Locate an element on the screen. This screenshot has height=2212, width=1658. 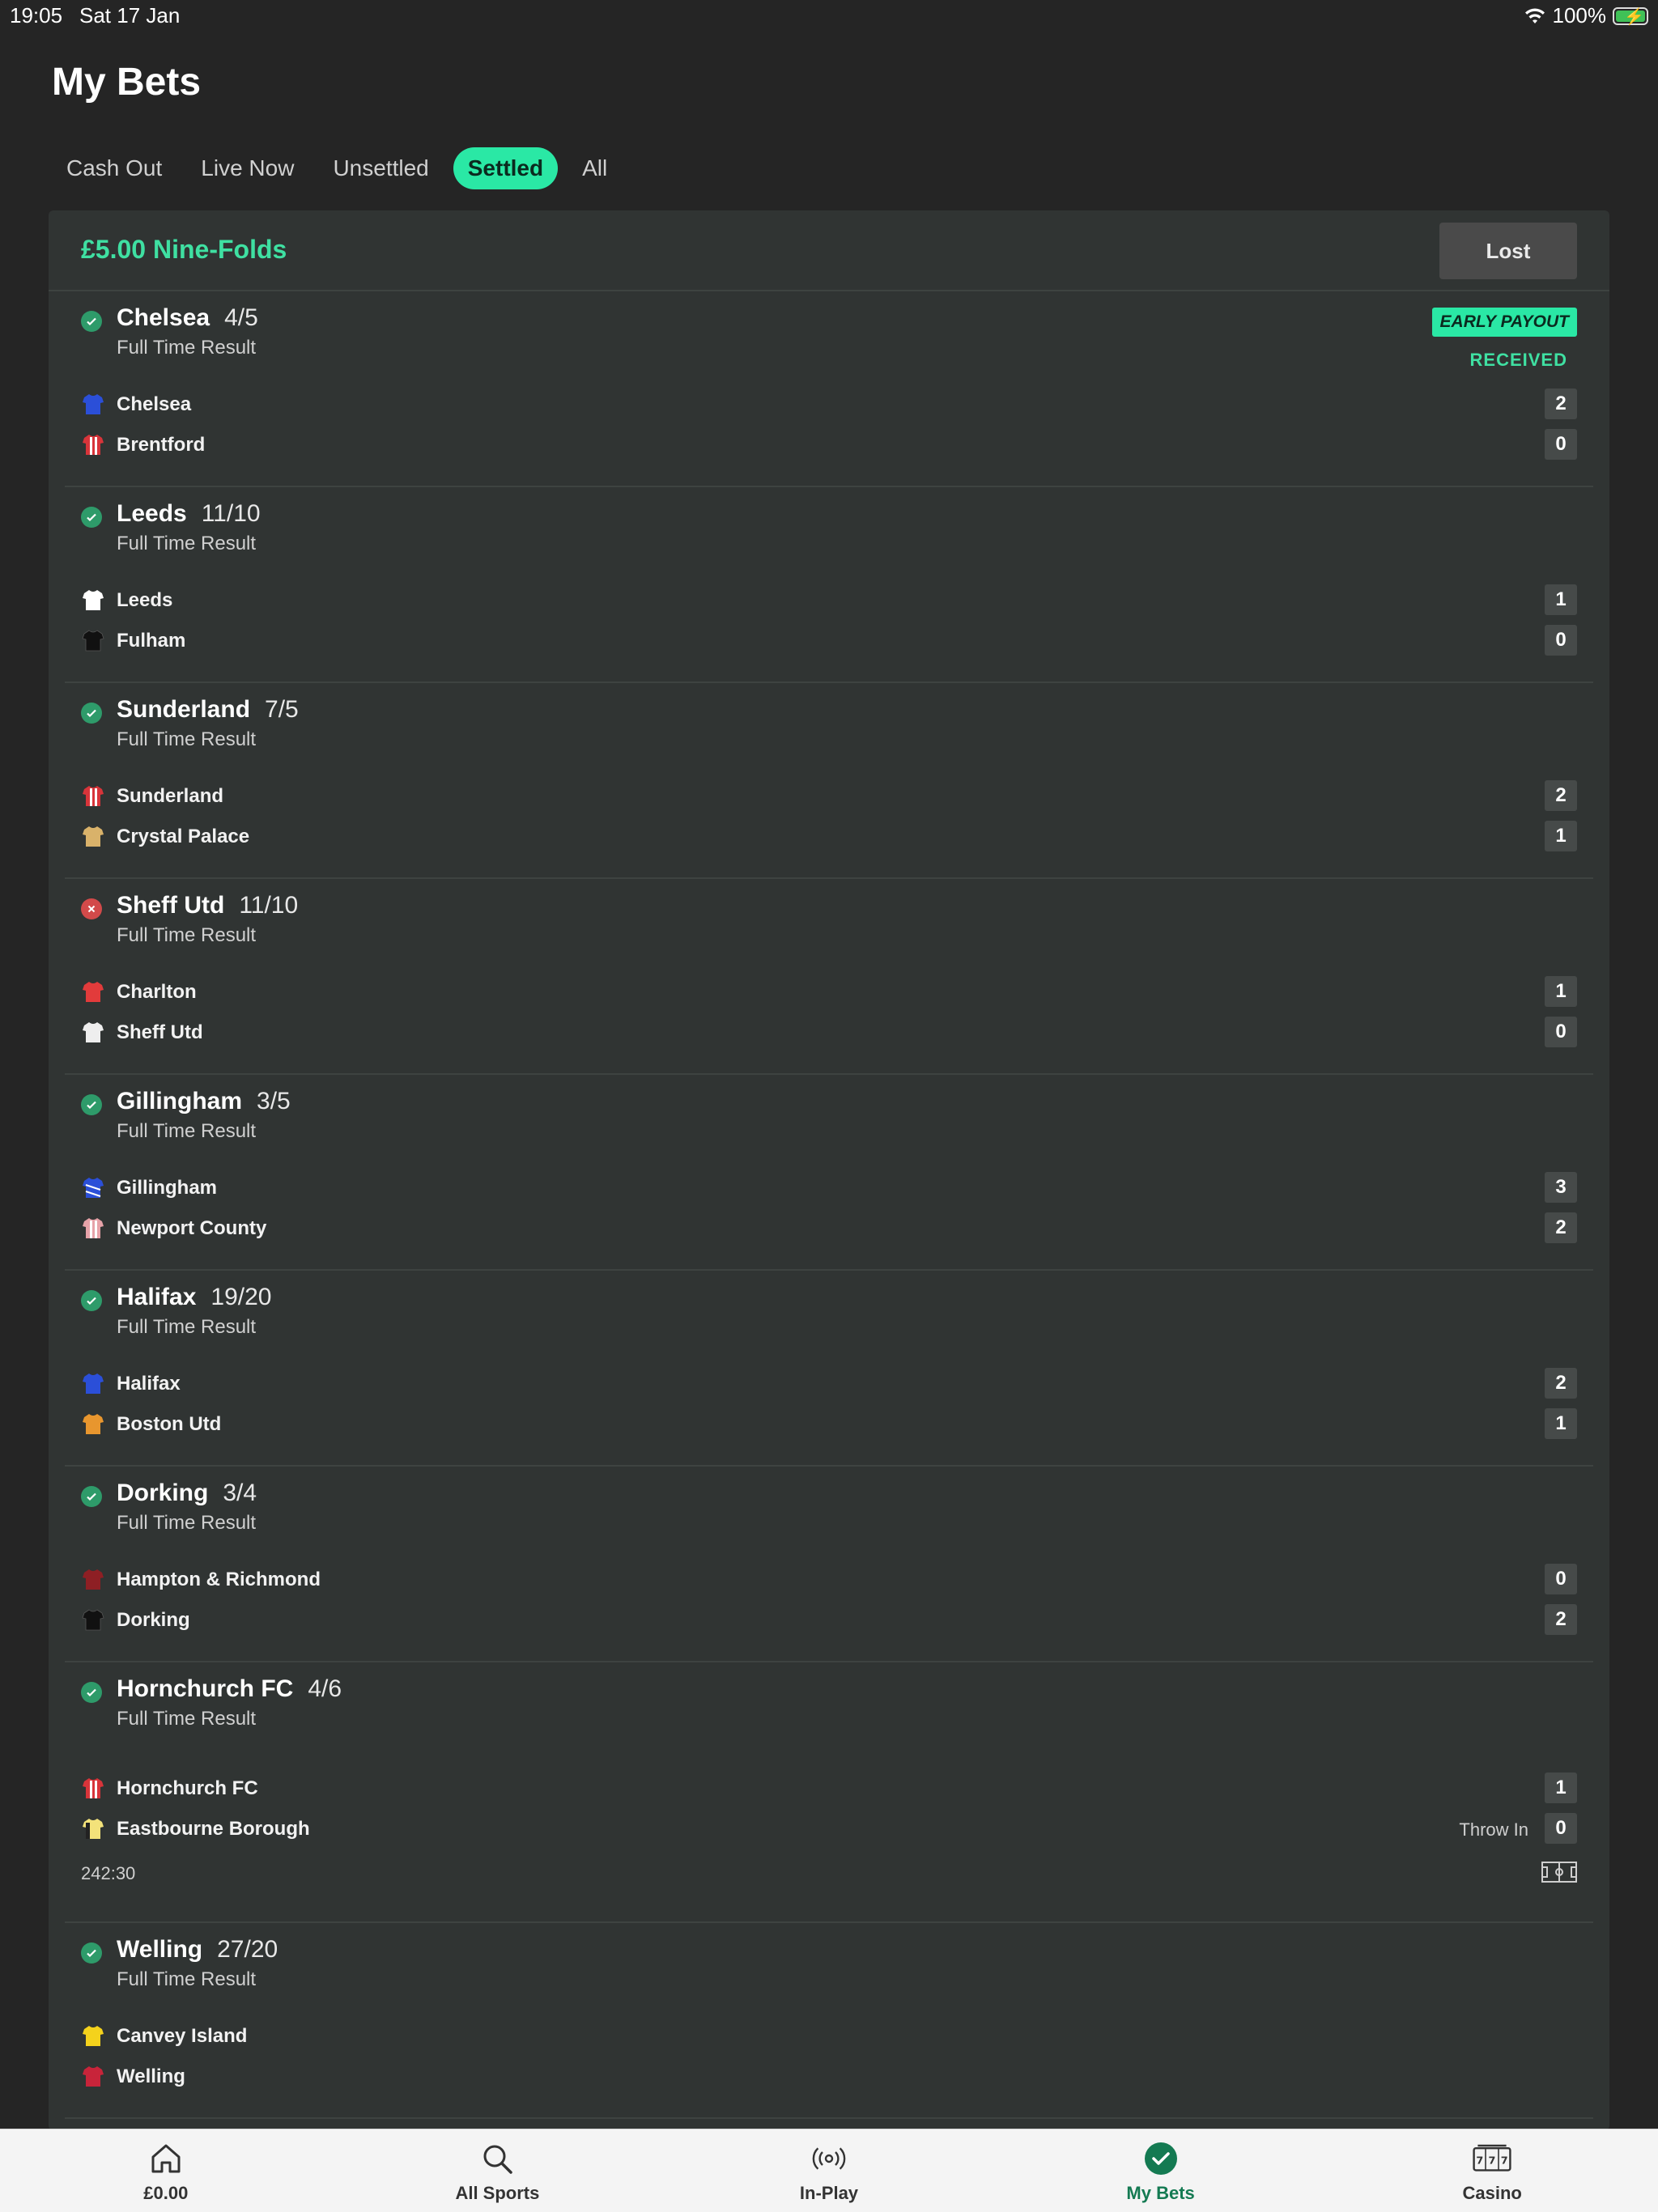
team-name: Canvey Island is located at coordinates (182, 2036).